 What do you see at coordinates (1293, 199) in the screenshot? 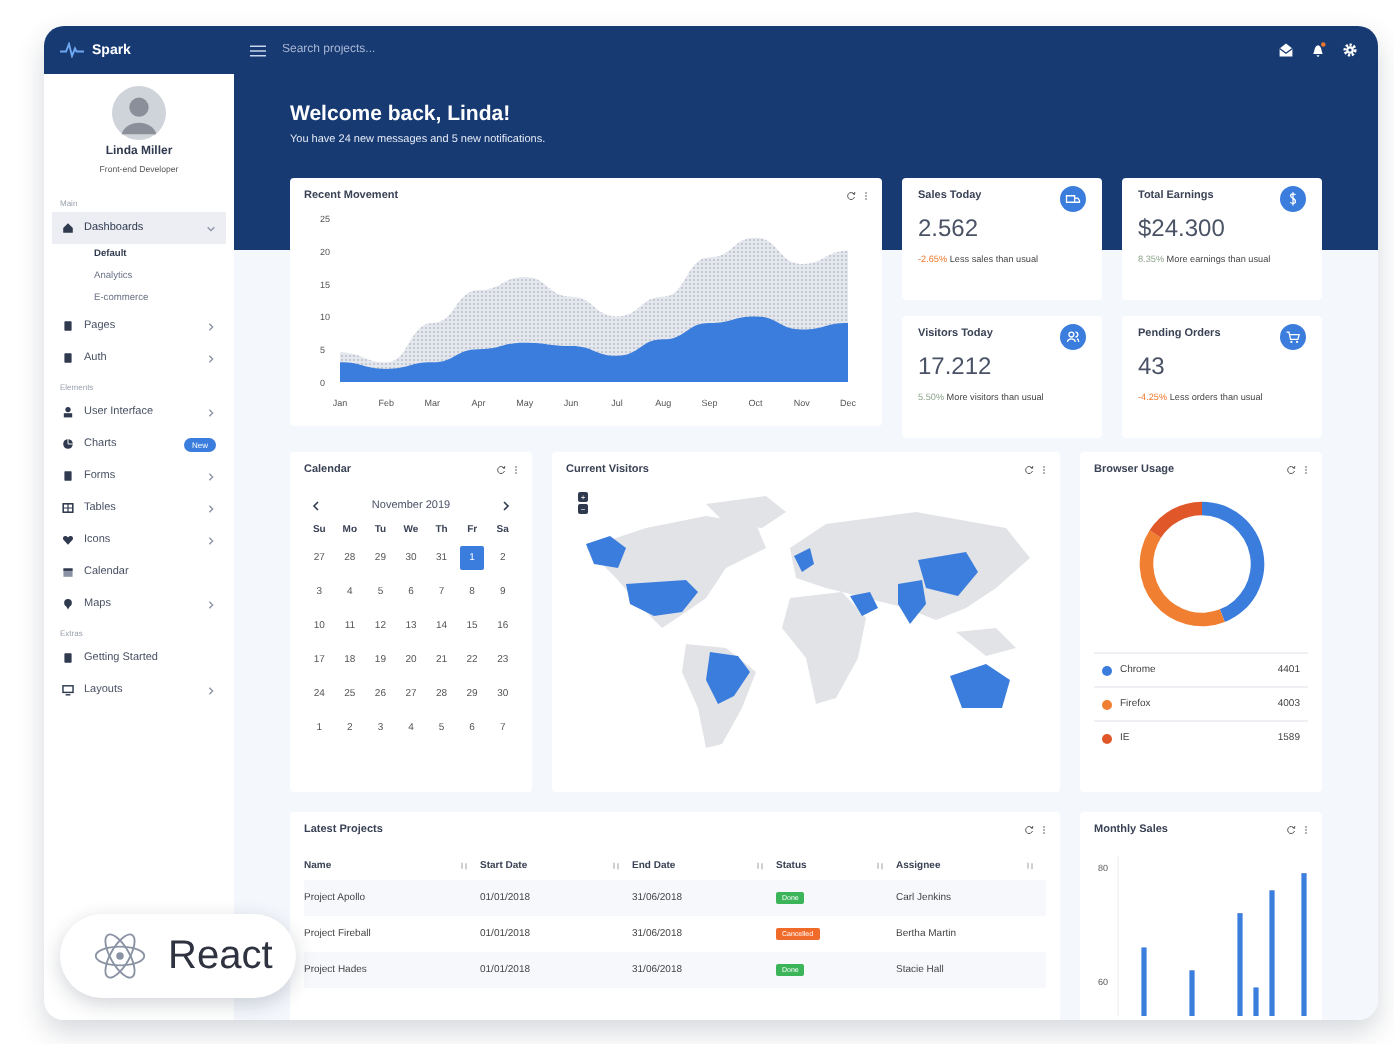
I see `dollar-icon` at bounding box center [1293, 199].